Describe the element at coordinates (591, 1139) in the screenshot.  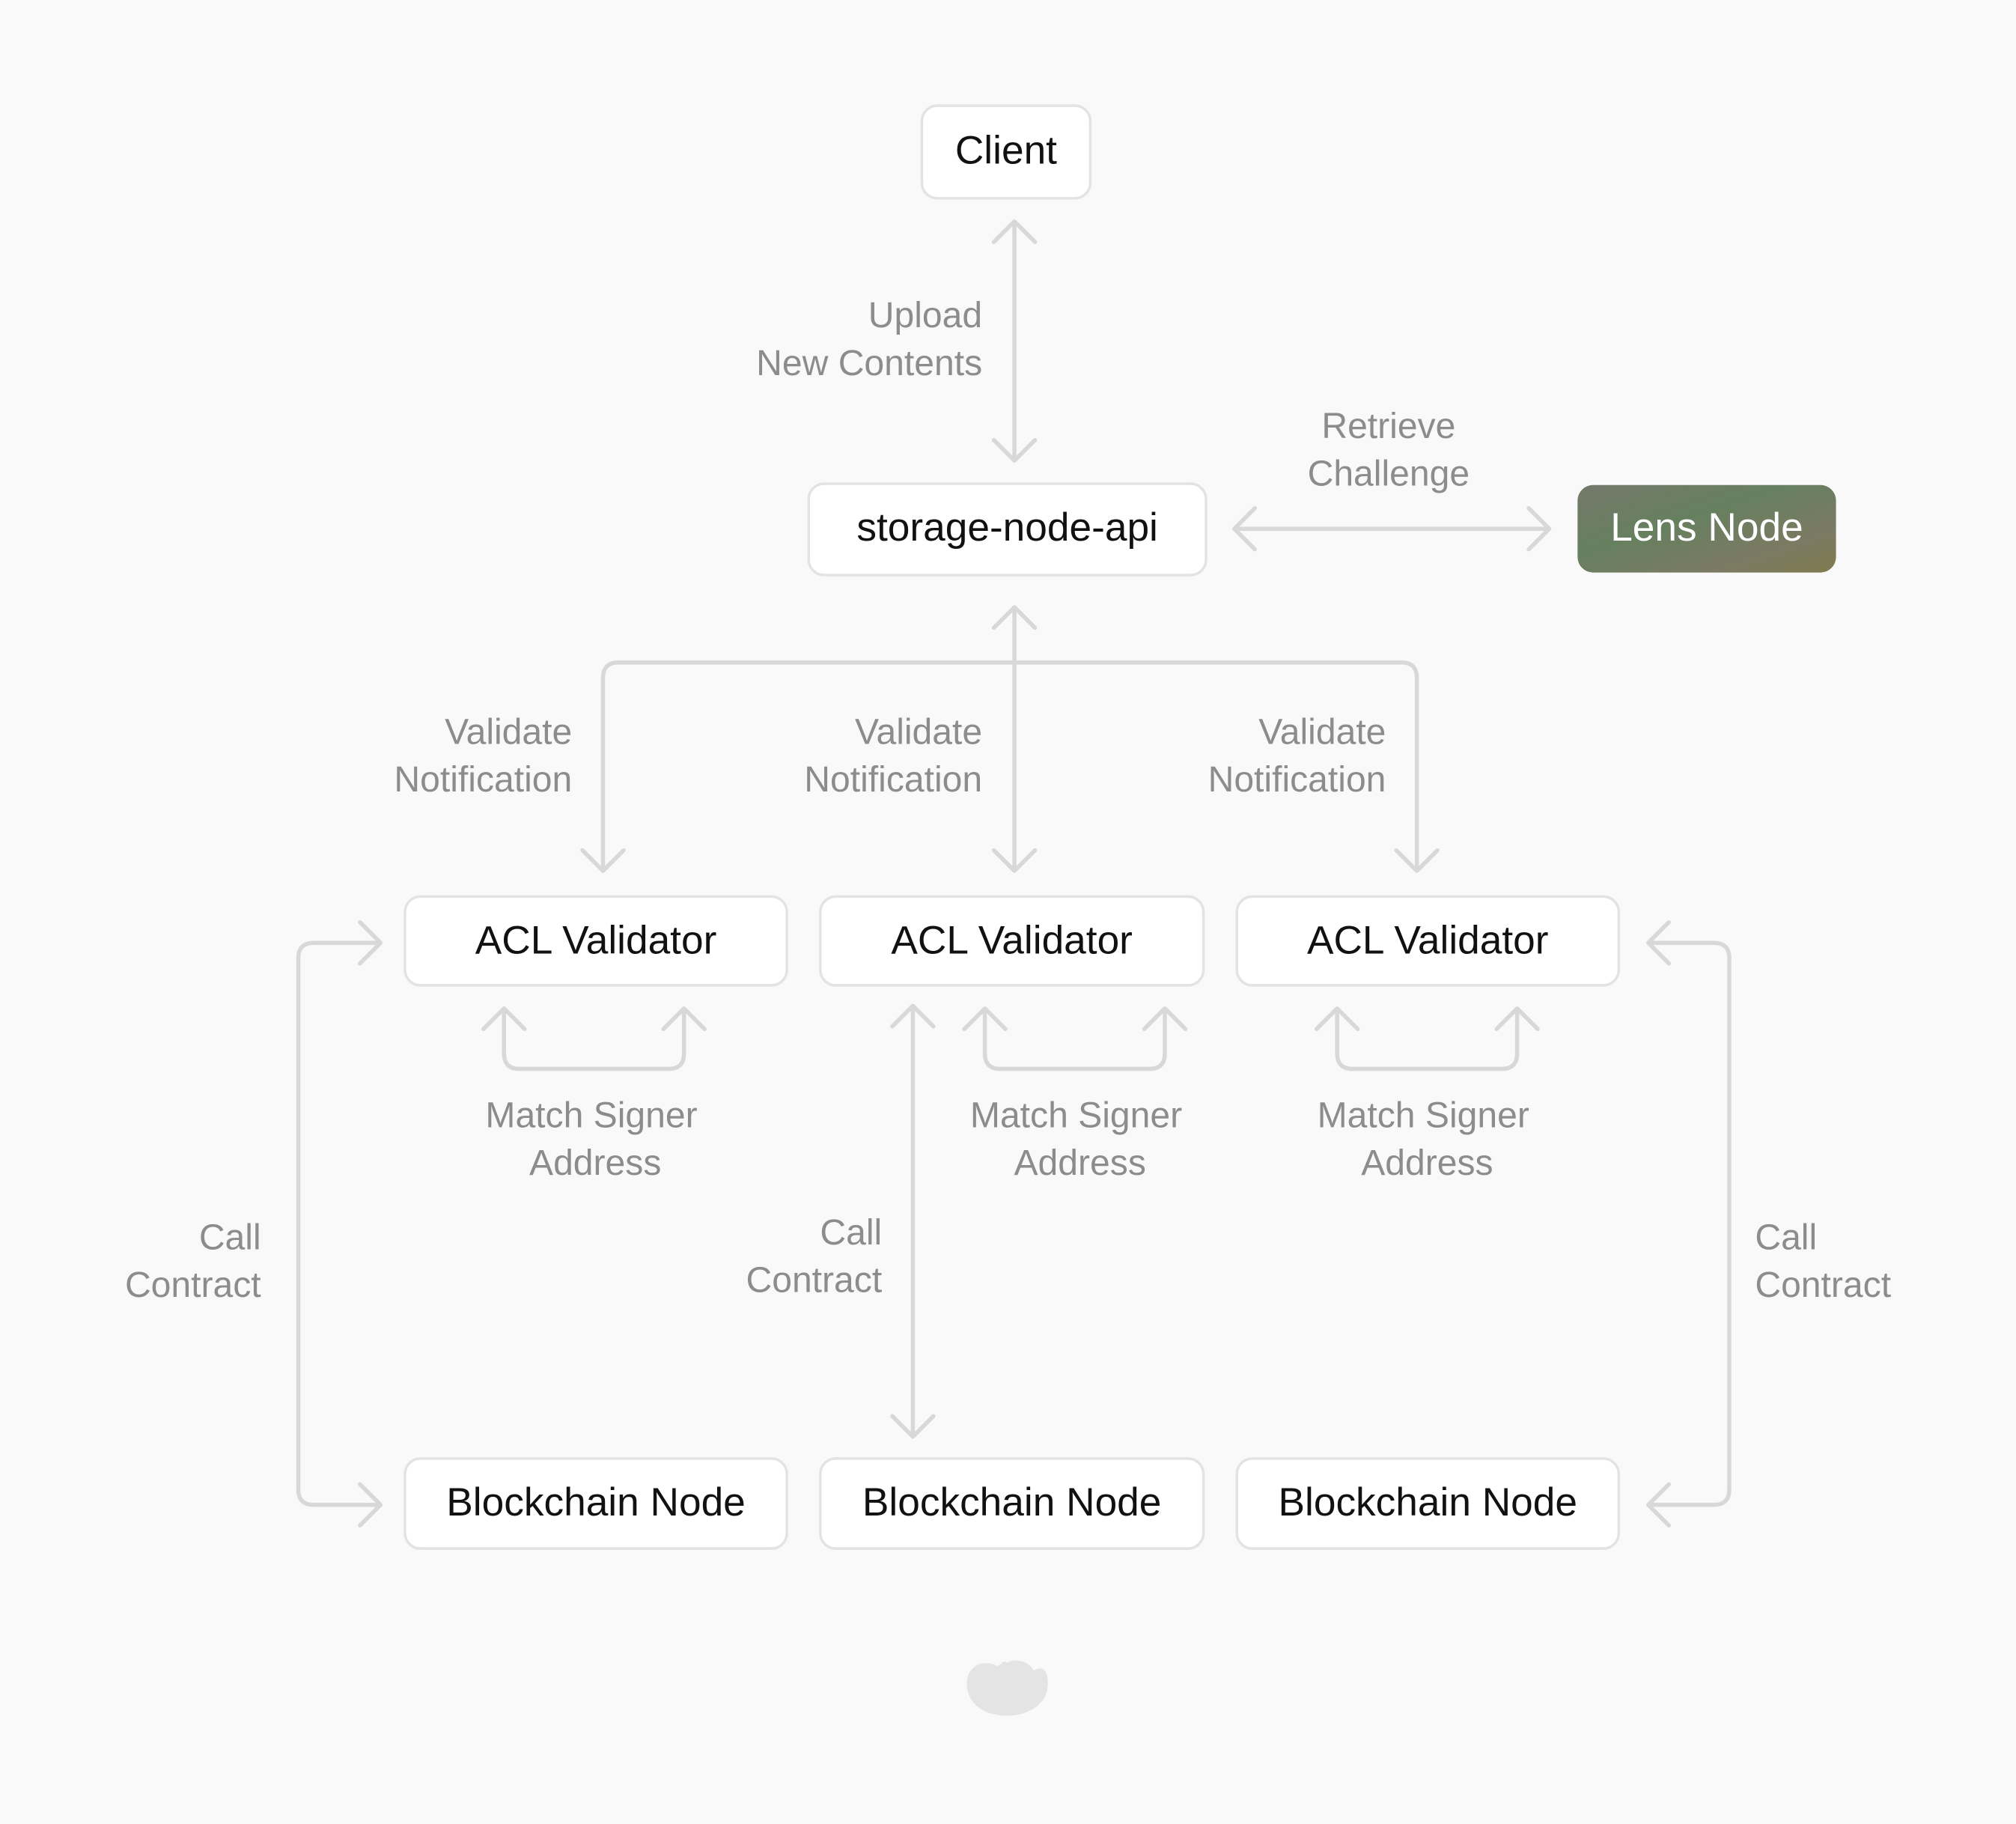
I see `label-match-1: Match Signer Address` at that location.